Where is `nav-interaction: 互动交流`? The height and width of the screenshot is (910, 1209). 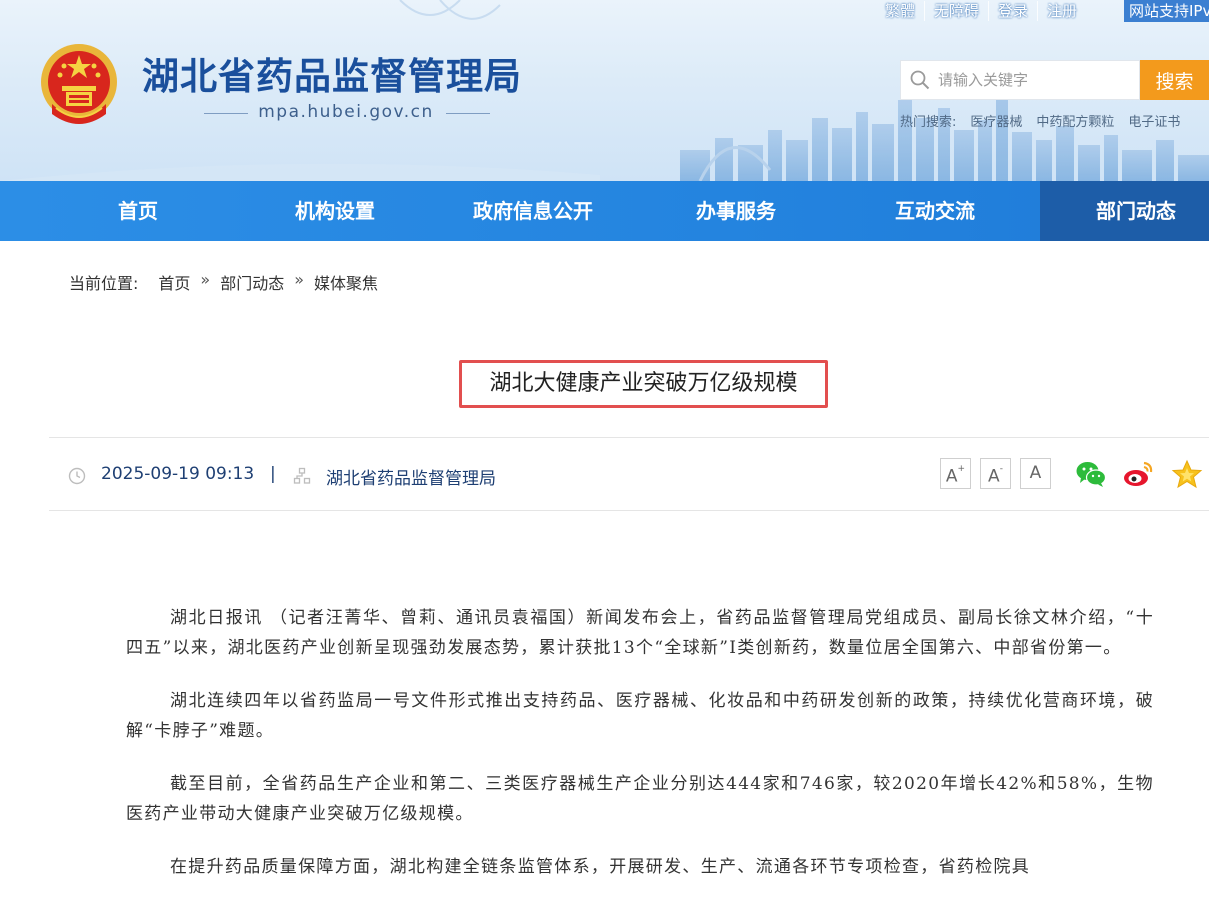
nav-interaction: 互动交流 is located at coordinates (940, 211).